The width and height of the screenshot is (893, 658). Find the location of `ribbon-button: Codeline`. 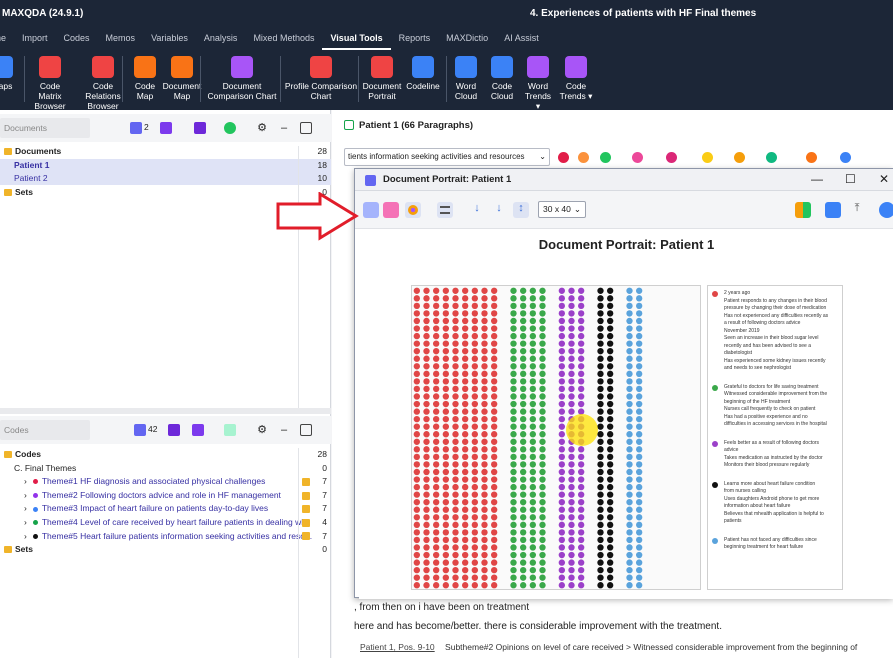

ribbon-button: Codeline is located at coordinates (423, 73).